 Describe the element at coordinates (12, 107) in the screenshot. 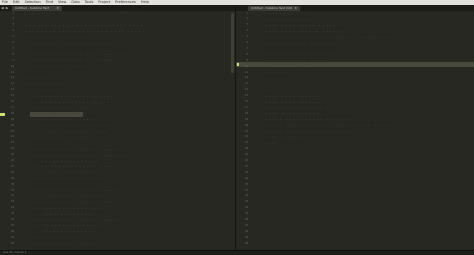

I see `line-number: 17` at that location.